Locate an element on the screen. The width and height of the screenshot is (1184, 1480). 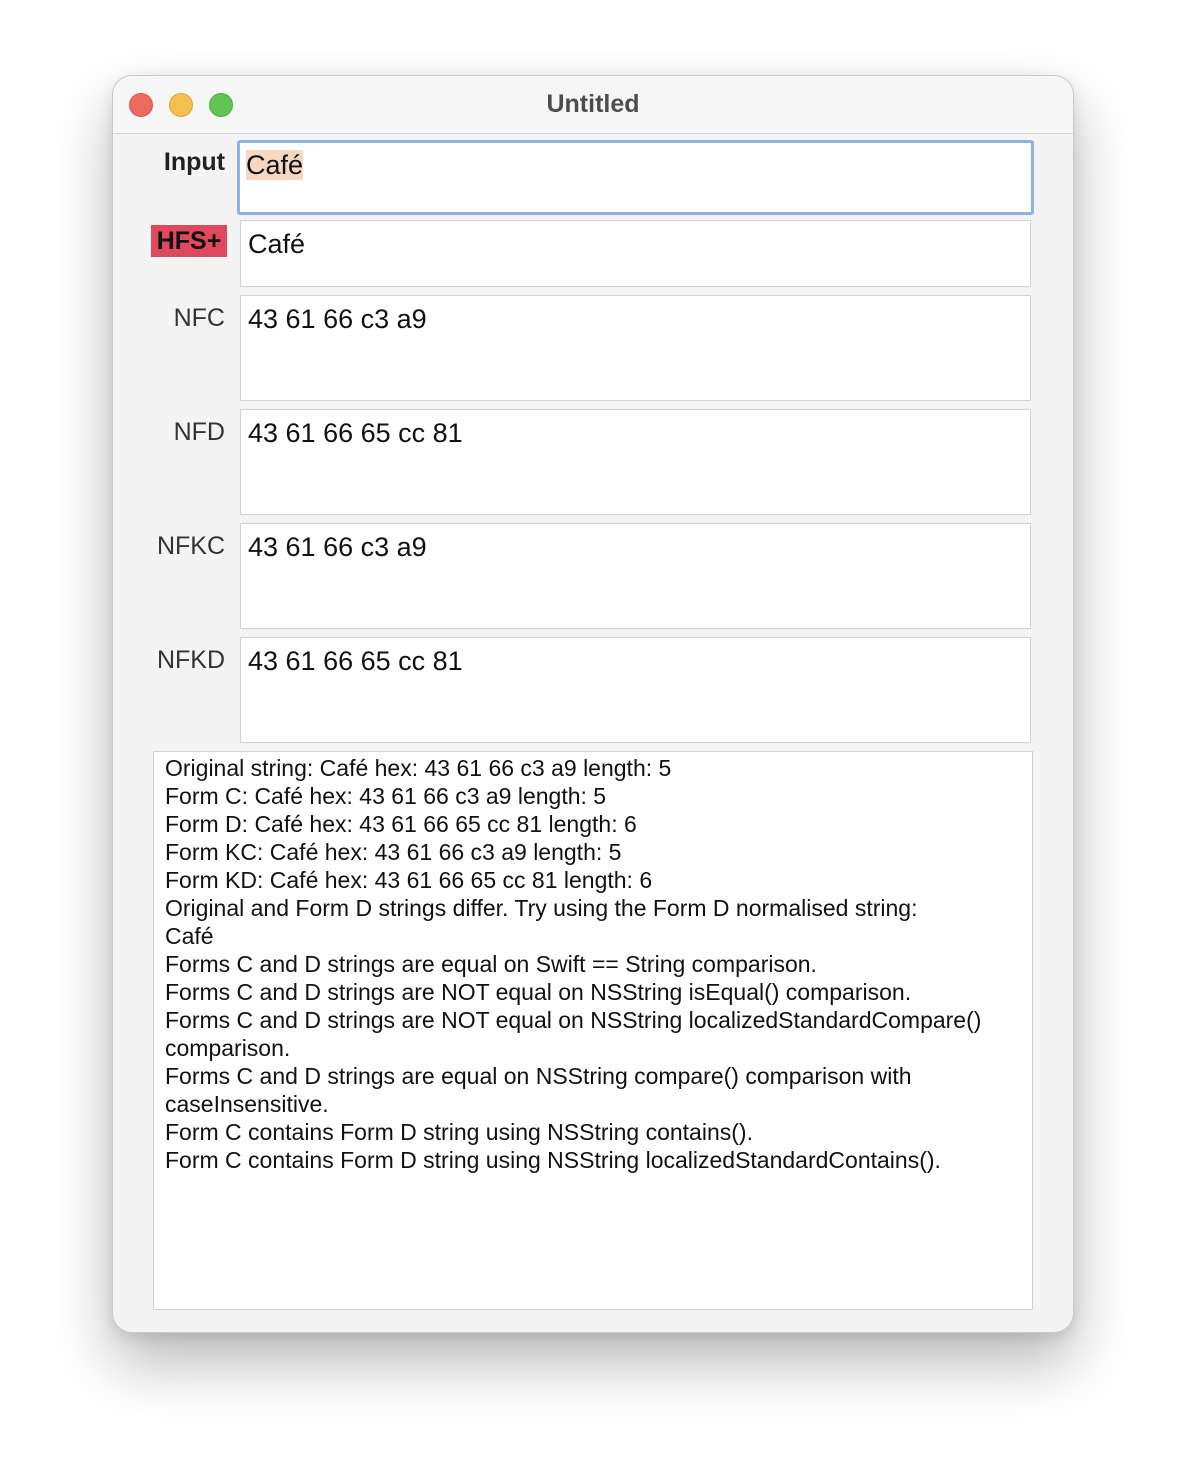
nfkd-field: 43 61 66 65 cc 81 is located at coordinates (635, 690).